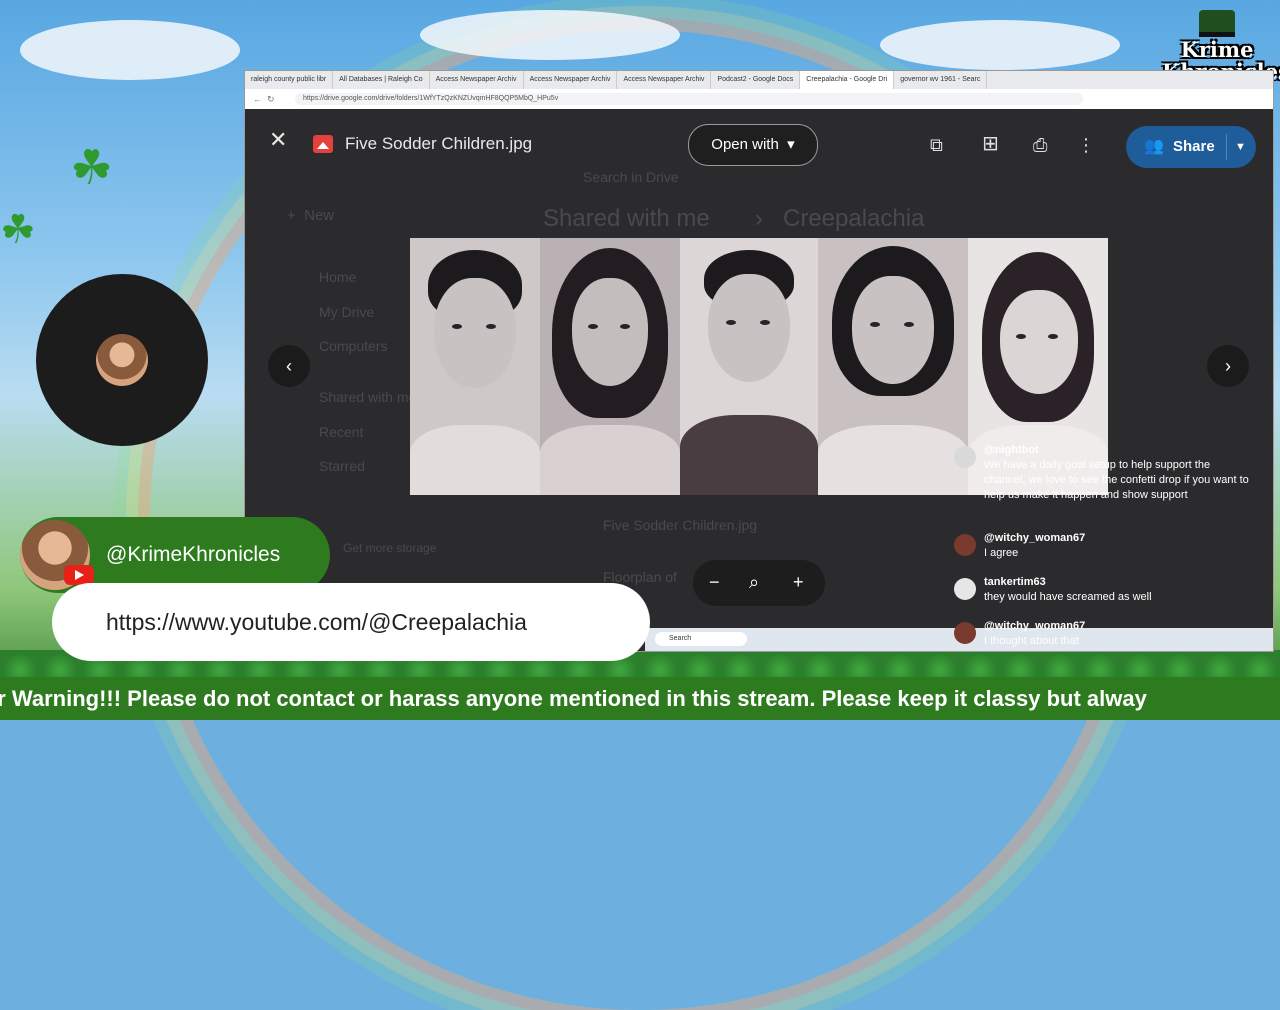 Image resolution: width=1280 pixels, height=1010 pixels. Describe the element at coordinates (753, 145) in the screenshot. I see `open-with-button: Open with ▾` at that location.